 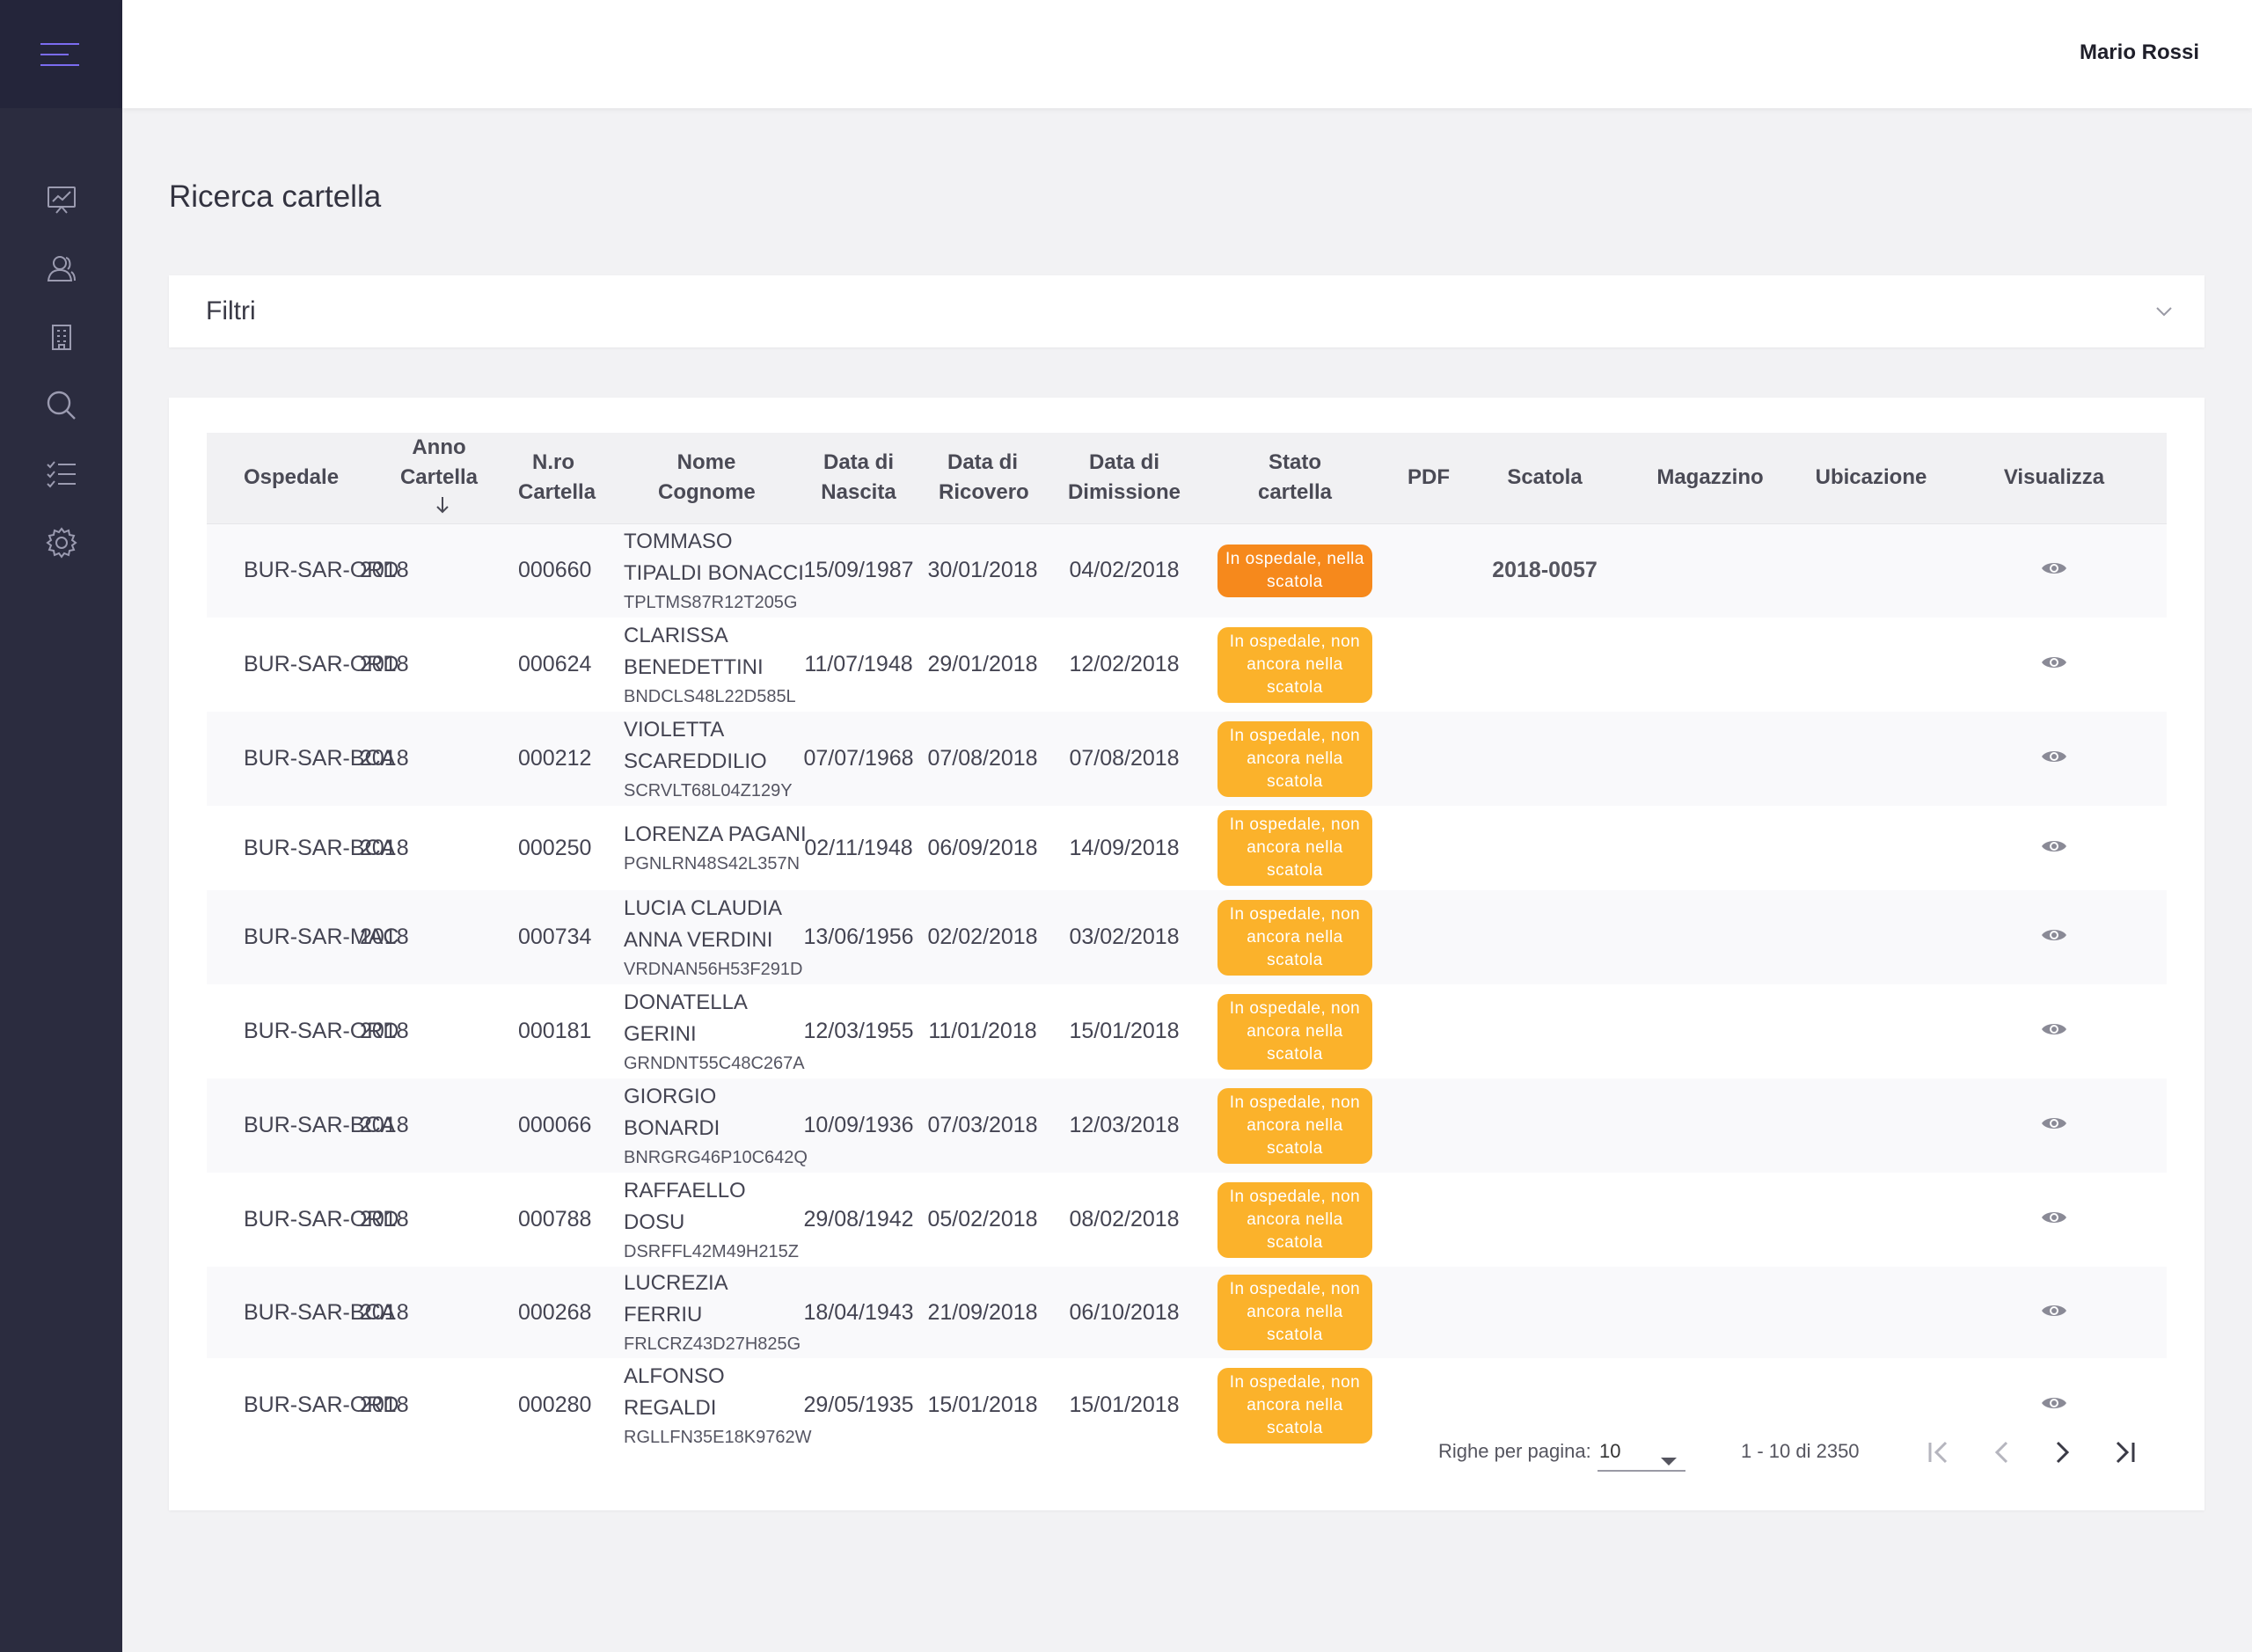 What do you see at coordinates (2054, 478) in the screenshot?
I see `col-header-visualizza: Visualizza` at bounding box center [2054, 478].